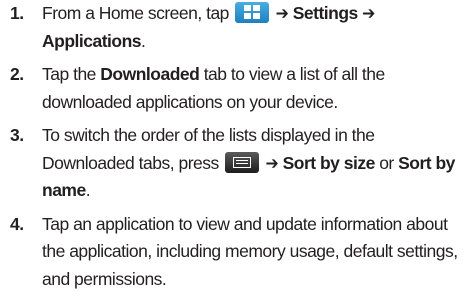 Image resolution: width=474 pixels, height=302 pixels. Describe the element at coordinates (17, 74) in the screenshot. I see `step-number: 2.` at that location.